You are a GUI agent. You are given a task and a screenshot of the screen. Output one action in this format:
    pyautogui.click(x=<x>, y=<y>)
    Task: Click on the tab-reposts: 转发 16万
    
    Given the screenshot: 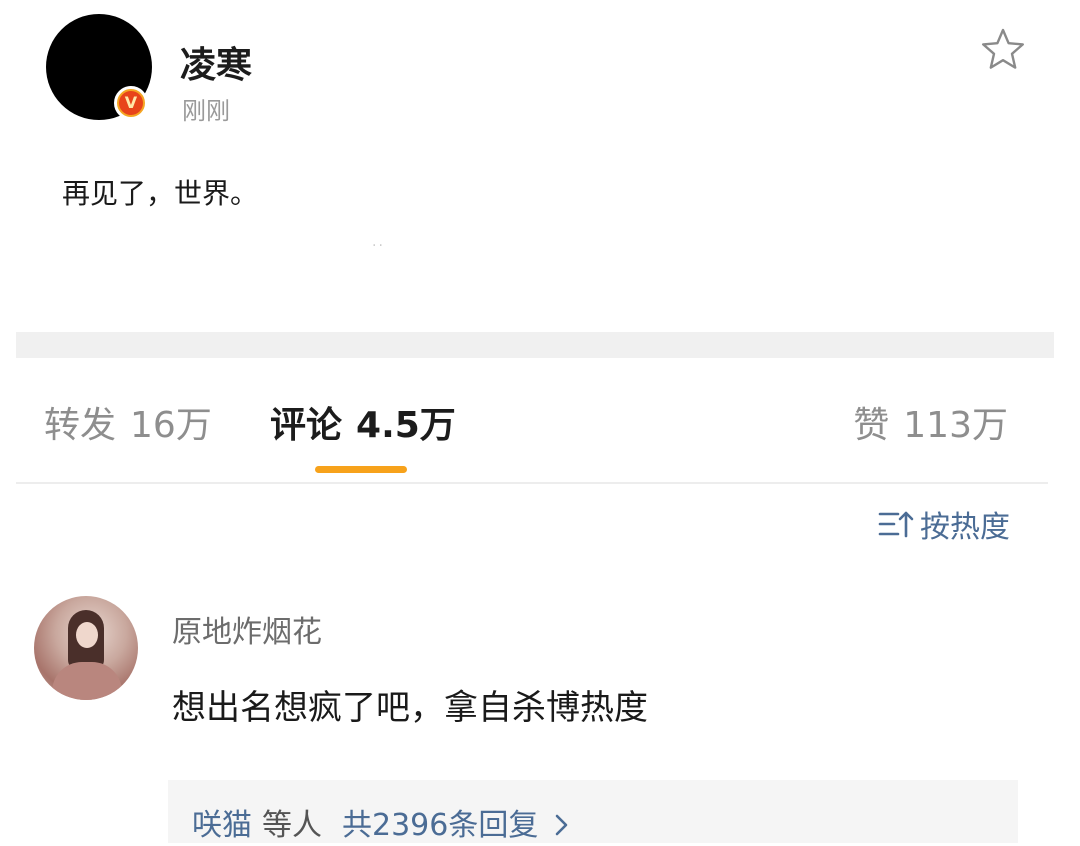 What is the action you would take?
    pyautogui.click(x=128, y=426)
    